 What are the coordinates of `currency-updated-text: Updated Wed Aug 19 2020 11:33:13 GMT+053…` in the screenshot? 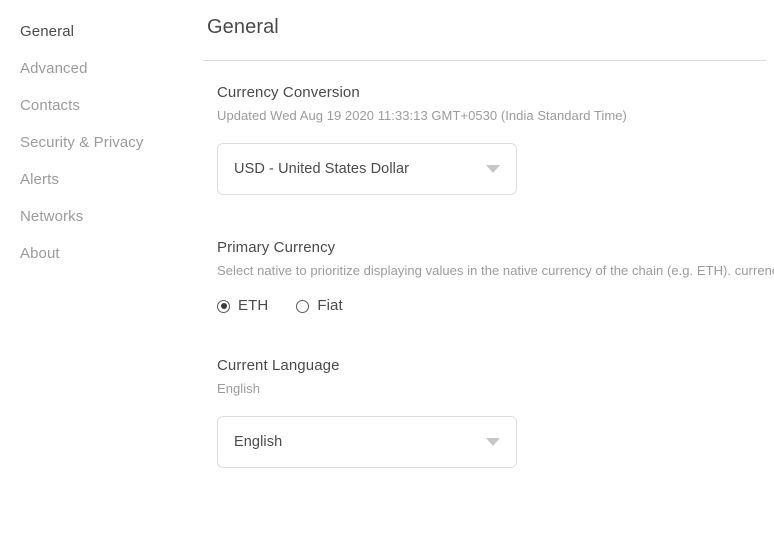 It's located at (422, 115).